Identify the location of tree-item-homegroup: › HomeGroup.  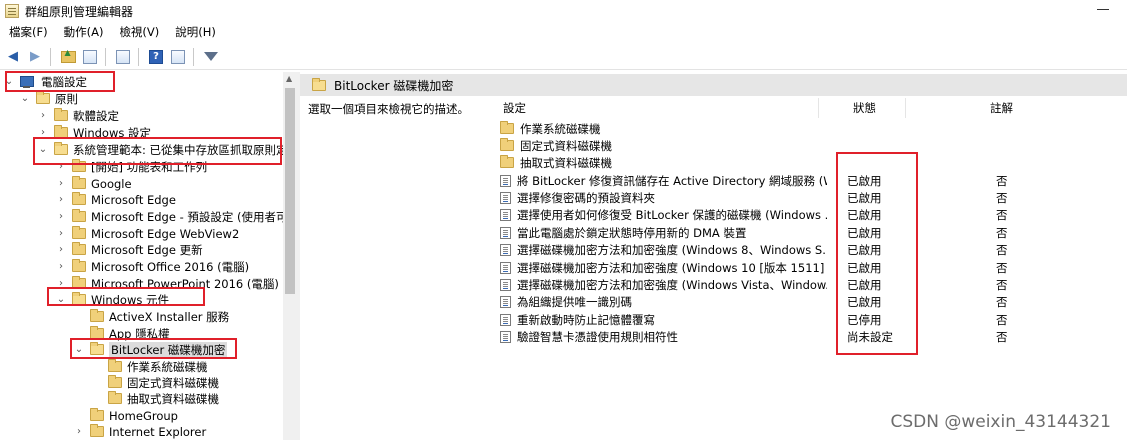
(126, 415).